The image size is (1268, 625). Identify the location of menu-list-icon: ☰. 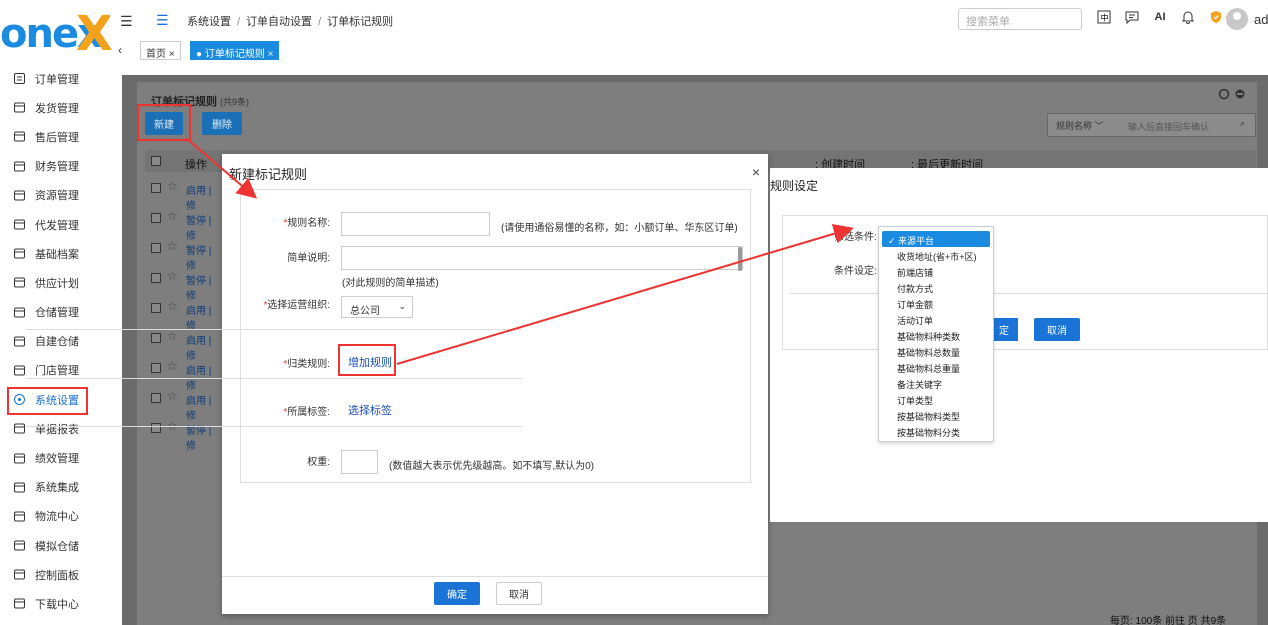
(162, 20).